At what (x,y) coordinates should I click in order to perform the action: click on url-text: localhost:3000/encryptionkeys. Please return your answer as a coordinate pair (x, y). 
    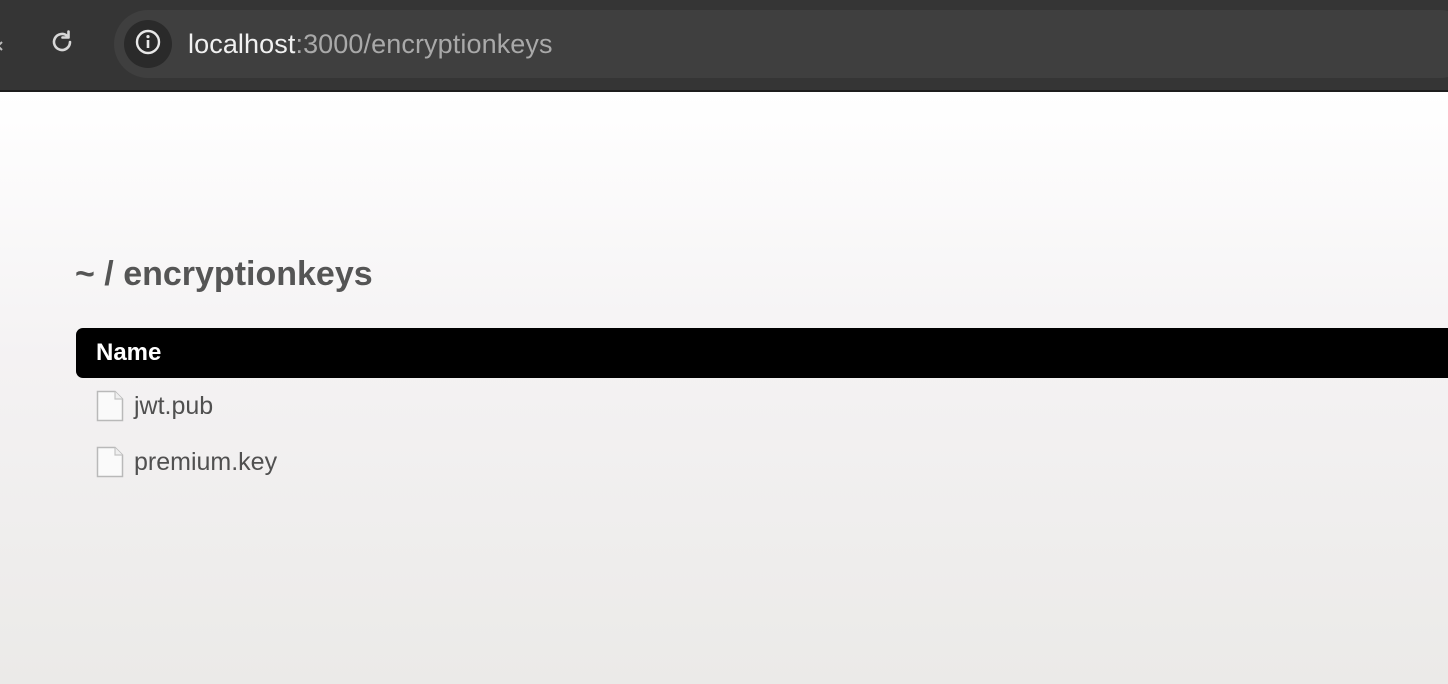
    Looking at the image, I should click on (370, 44).